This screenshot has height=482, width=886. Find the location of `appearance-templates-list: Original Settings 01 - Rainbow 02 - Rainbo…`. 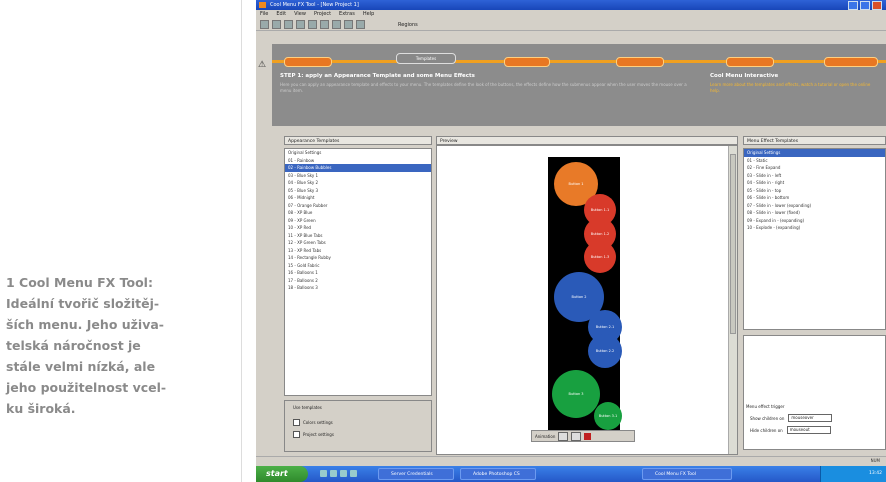

appearance-templates-list: Original Settings 01 - Rainbow 02 - Rainbo… is located at coordinates (358, 272).